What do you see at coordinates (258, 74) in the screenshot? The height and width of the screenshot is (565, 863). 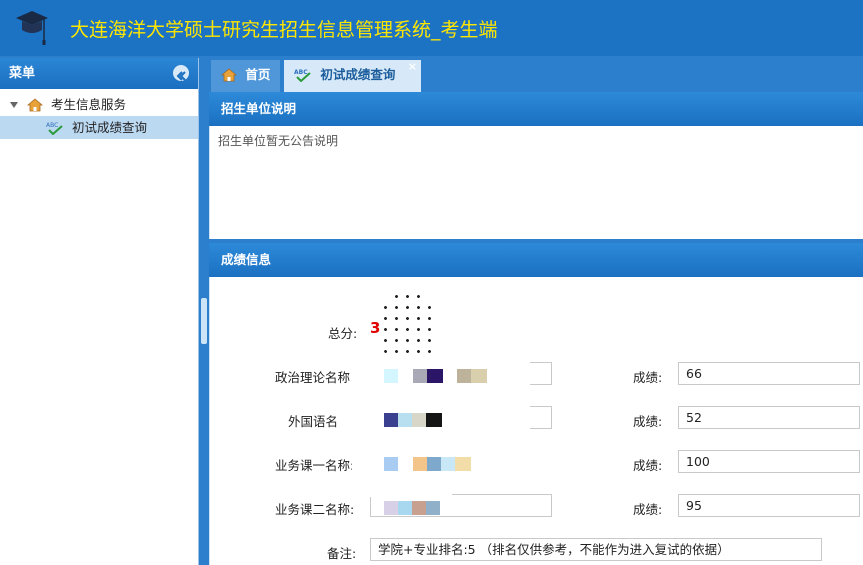 I see `tab-label: 首页` at bounding box center [258, 74].